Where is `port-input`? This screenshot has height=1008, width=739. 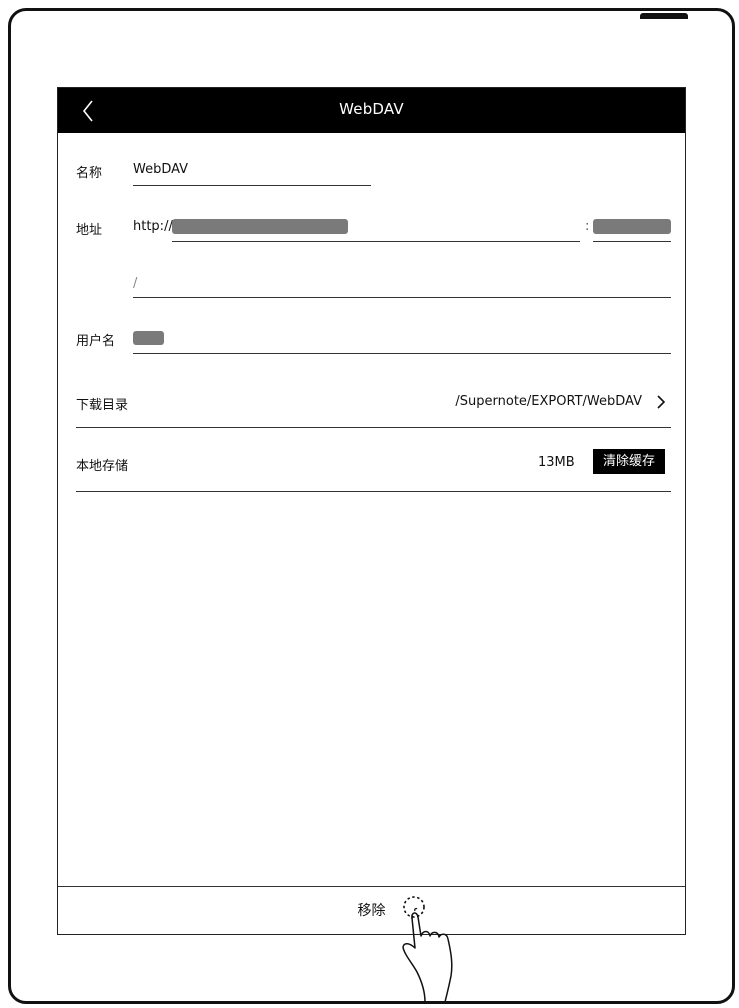 port-input is located at coordinates (632, 226).